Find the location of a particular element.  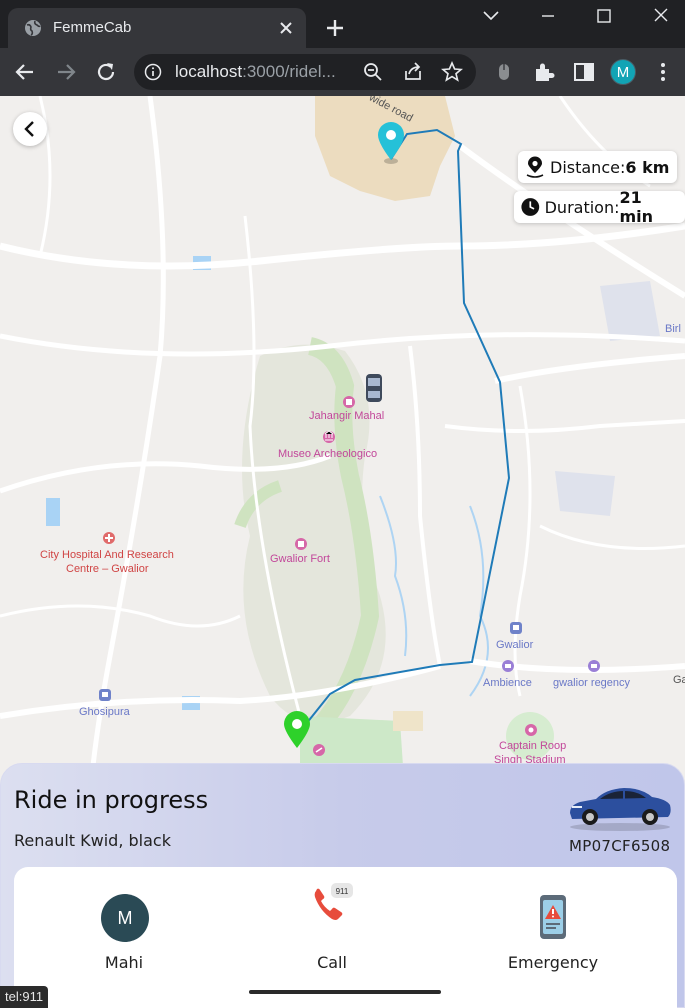

car-image-icon is located at coordinates (620, 809).